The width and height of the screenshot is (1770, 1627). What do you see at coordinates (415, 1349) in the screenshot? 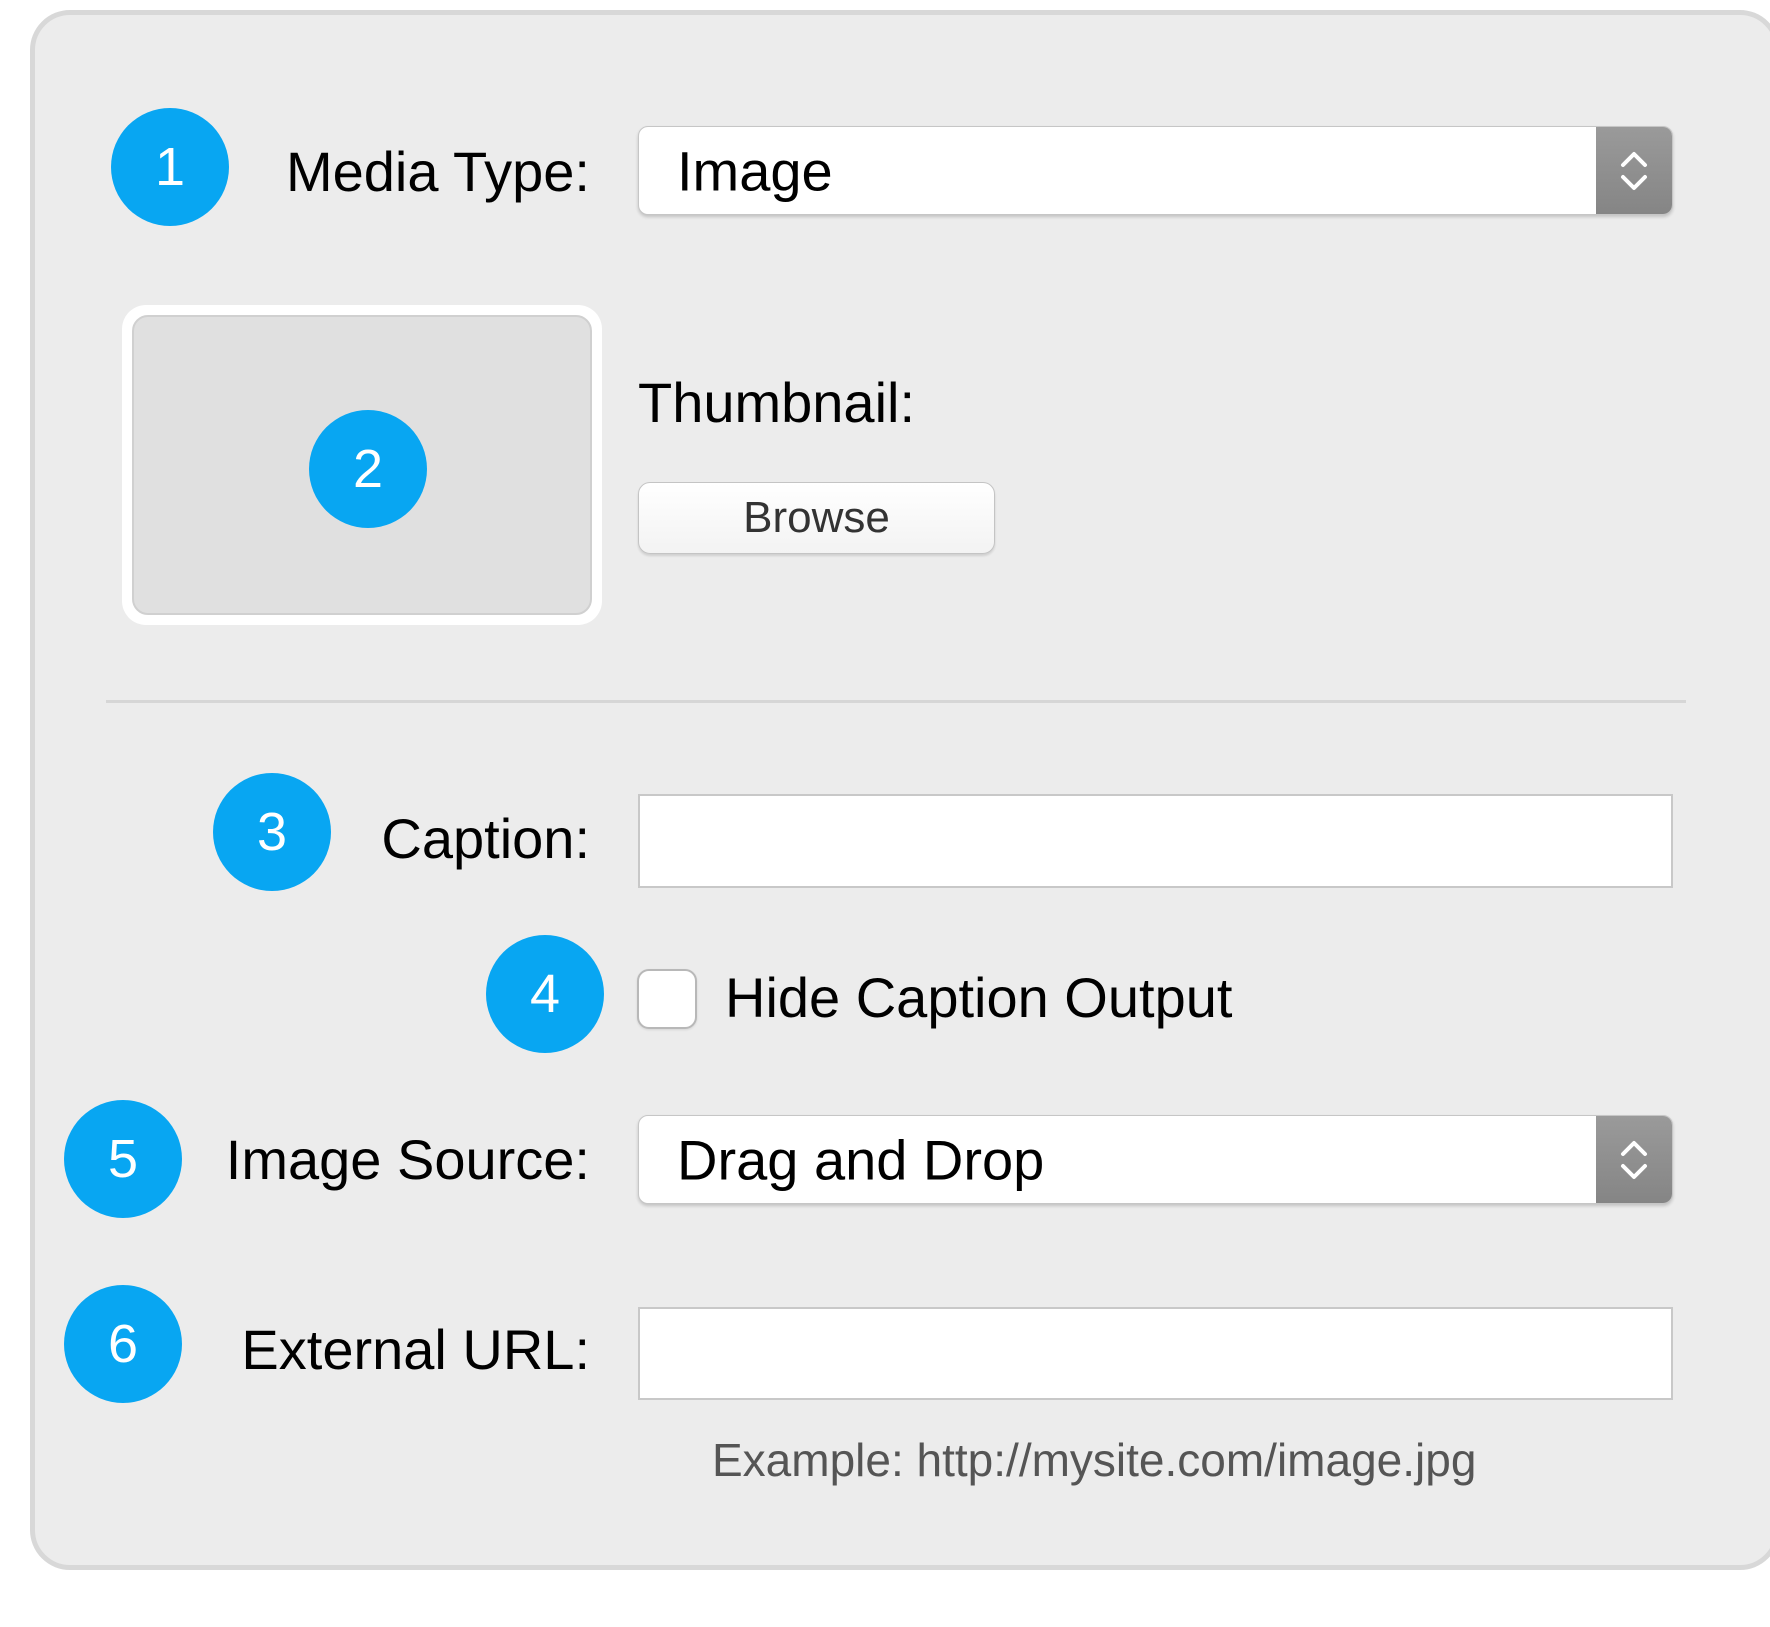
I see `external-url-label: External URL:` at bounding box center [415, 1349].